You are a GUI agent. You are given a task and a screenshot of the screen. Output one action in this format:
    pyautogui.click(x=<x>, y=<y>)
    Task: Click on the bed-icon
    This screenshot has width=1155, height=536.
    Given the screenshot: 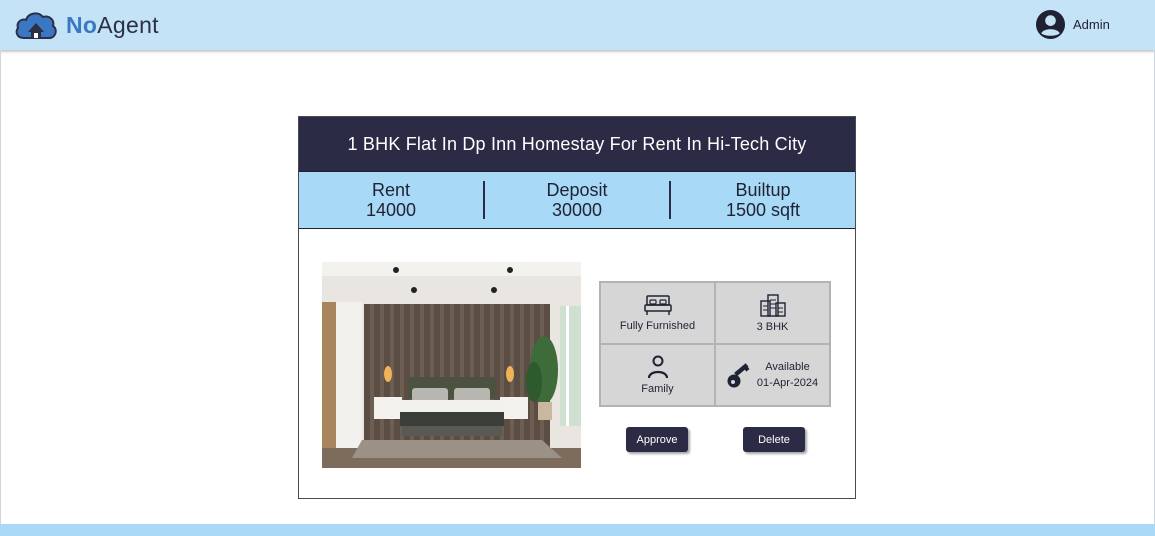 What is the action you would take?
    pyautogui.click(x=657, y=305)
    